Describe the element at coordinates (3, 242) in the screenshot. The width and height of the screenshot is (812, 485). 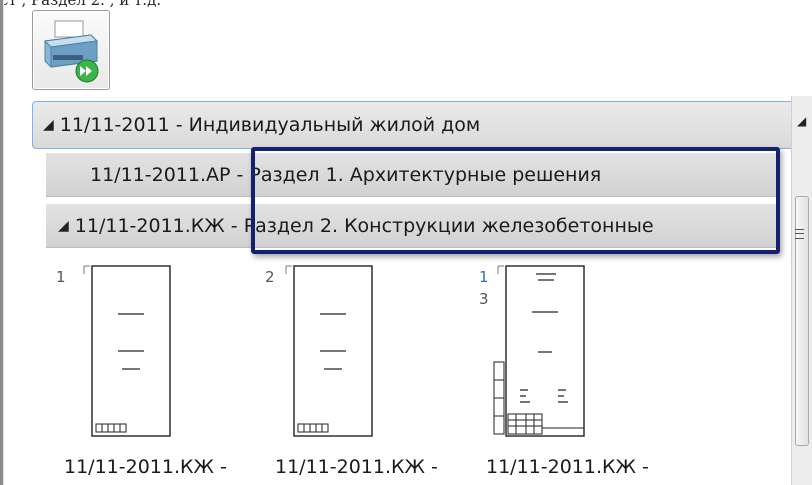
I see `window-border-highlight` at that location.